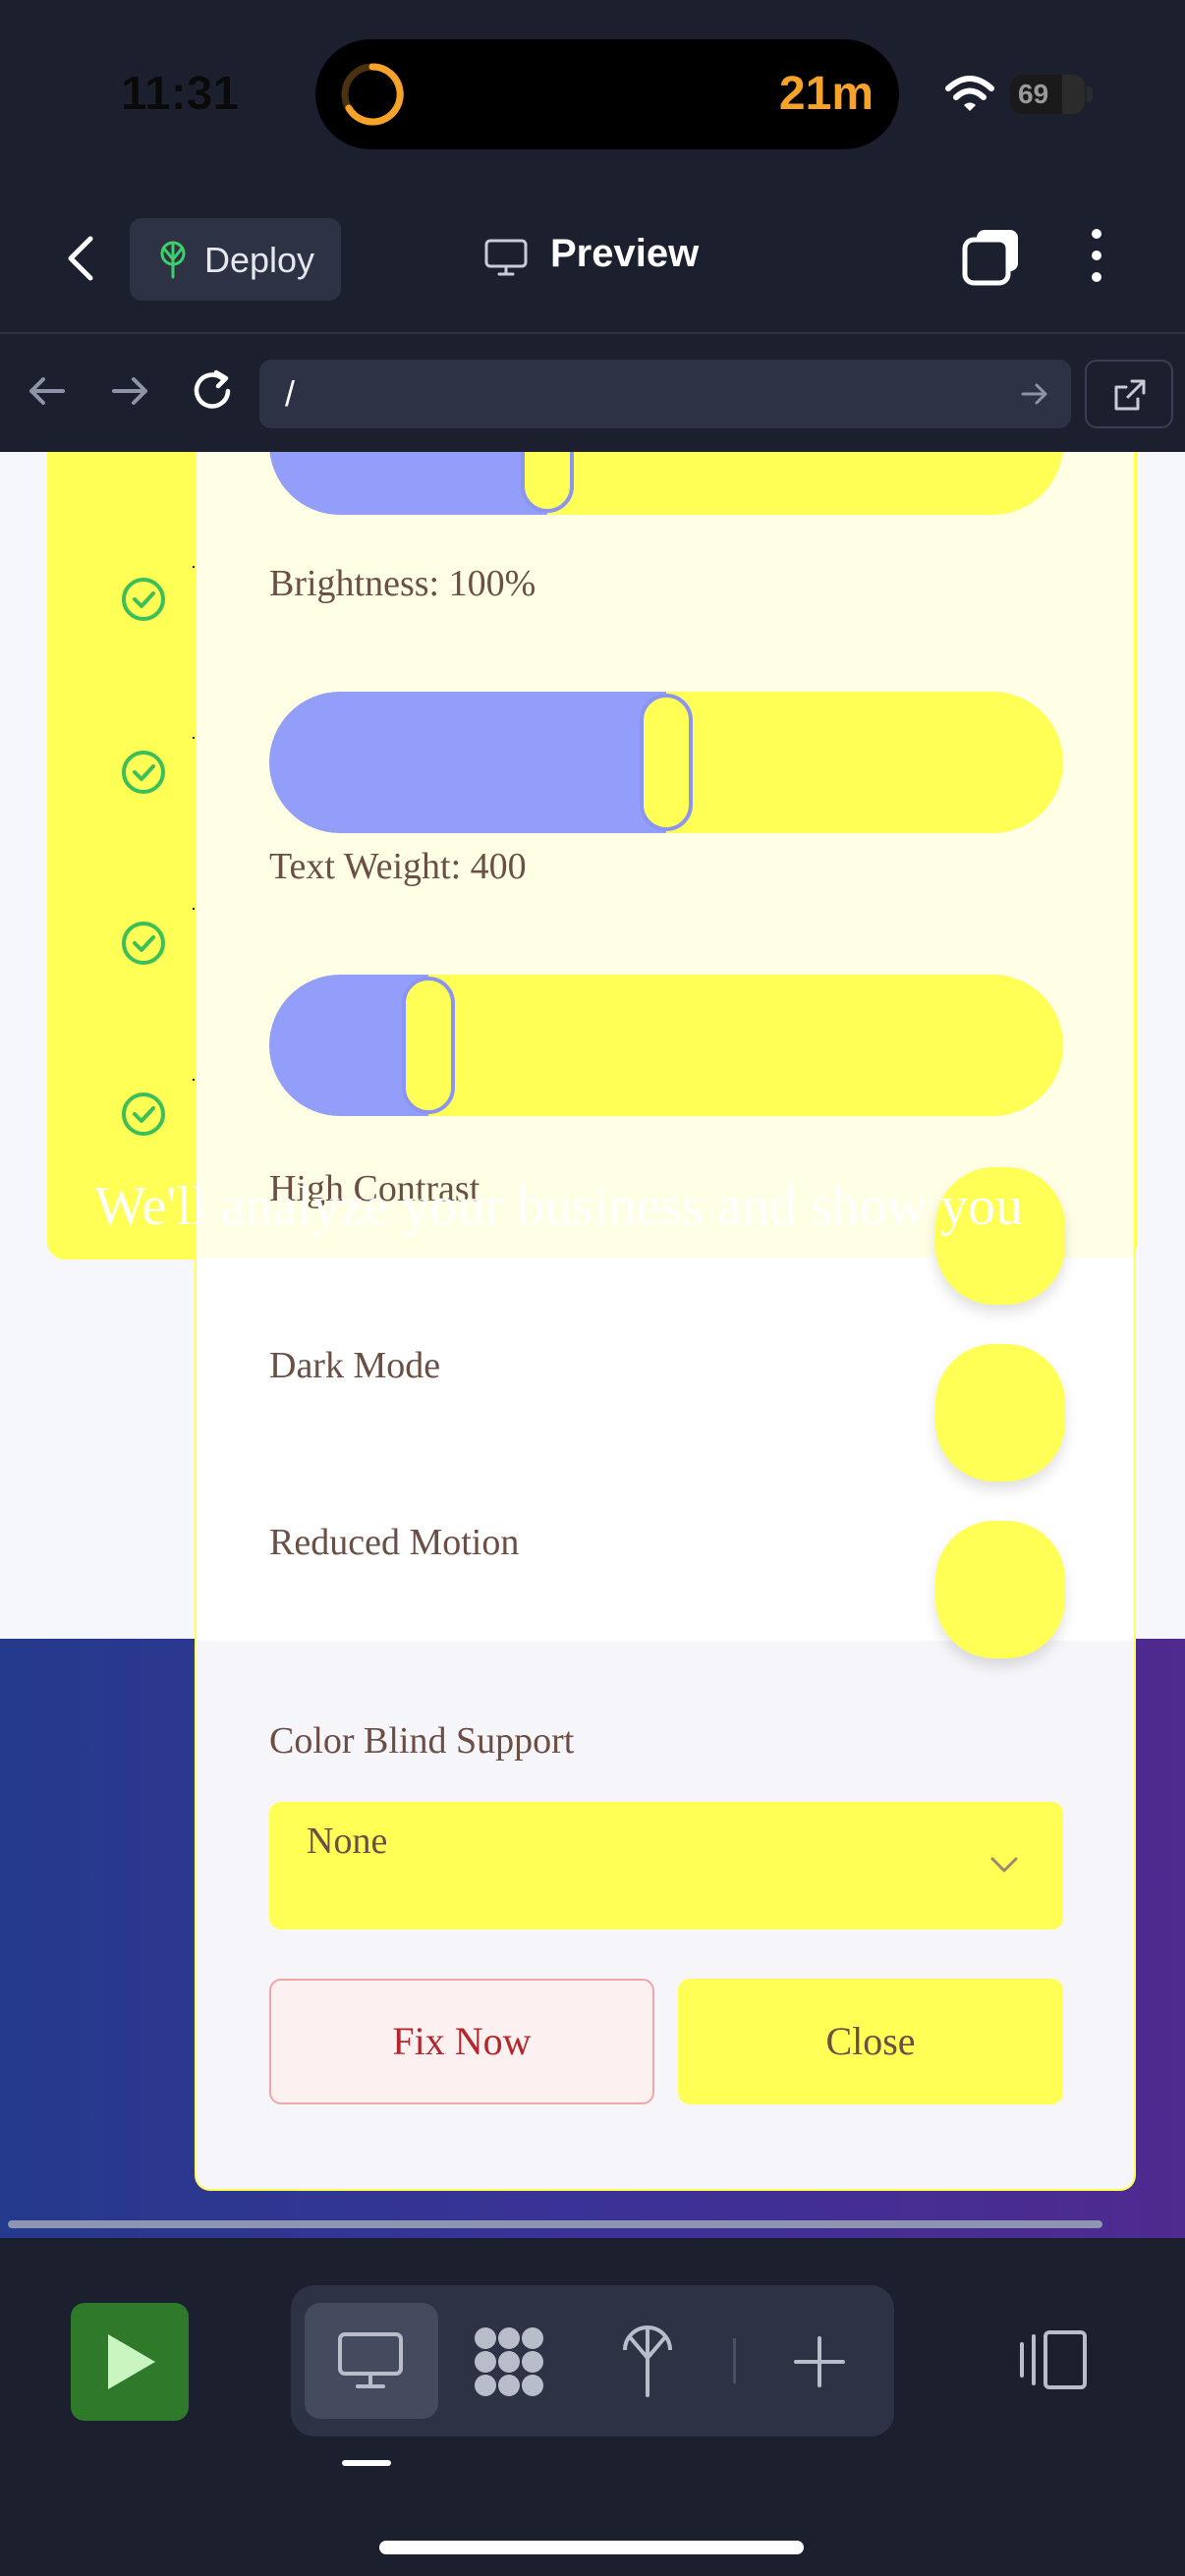 The image size is (1185, 2576). What do you see at coordinates (348, 1841) in the screenshot?
I see `color-blind-value: None` at bounding box center [348, 1841].